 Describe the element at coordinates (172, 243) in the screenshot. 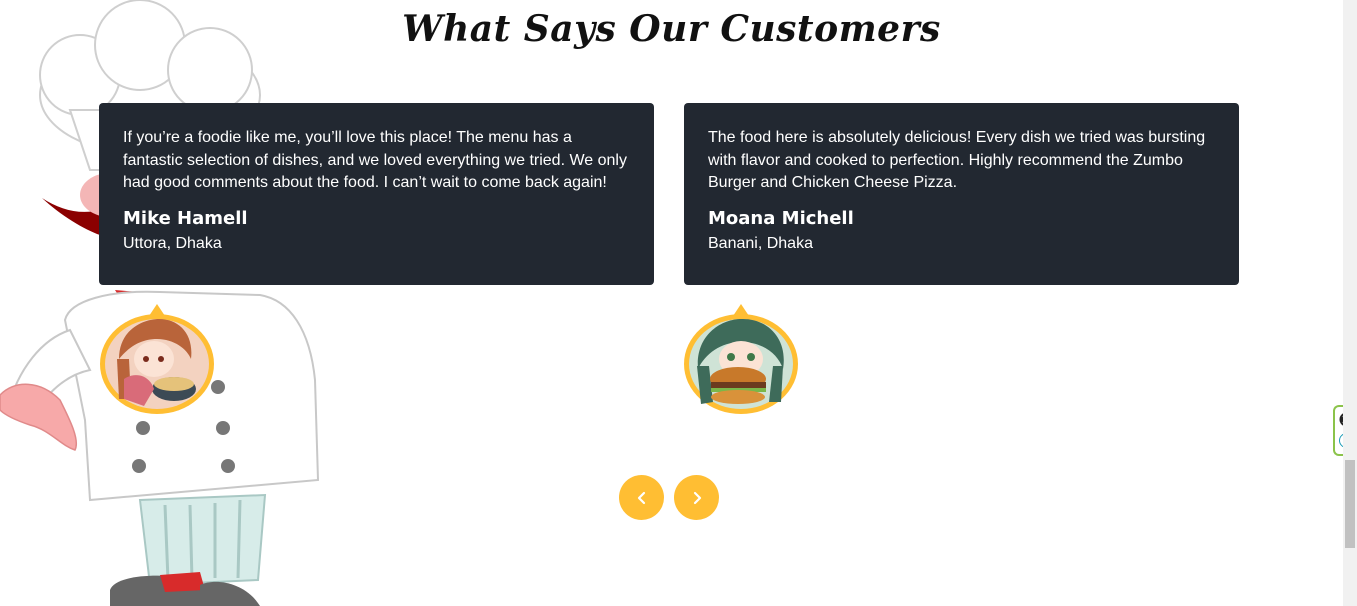

I see `testimonial-location: Uttora, Dhaka` at that location.